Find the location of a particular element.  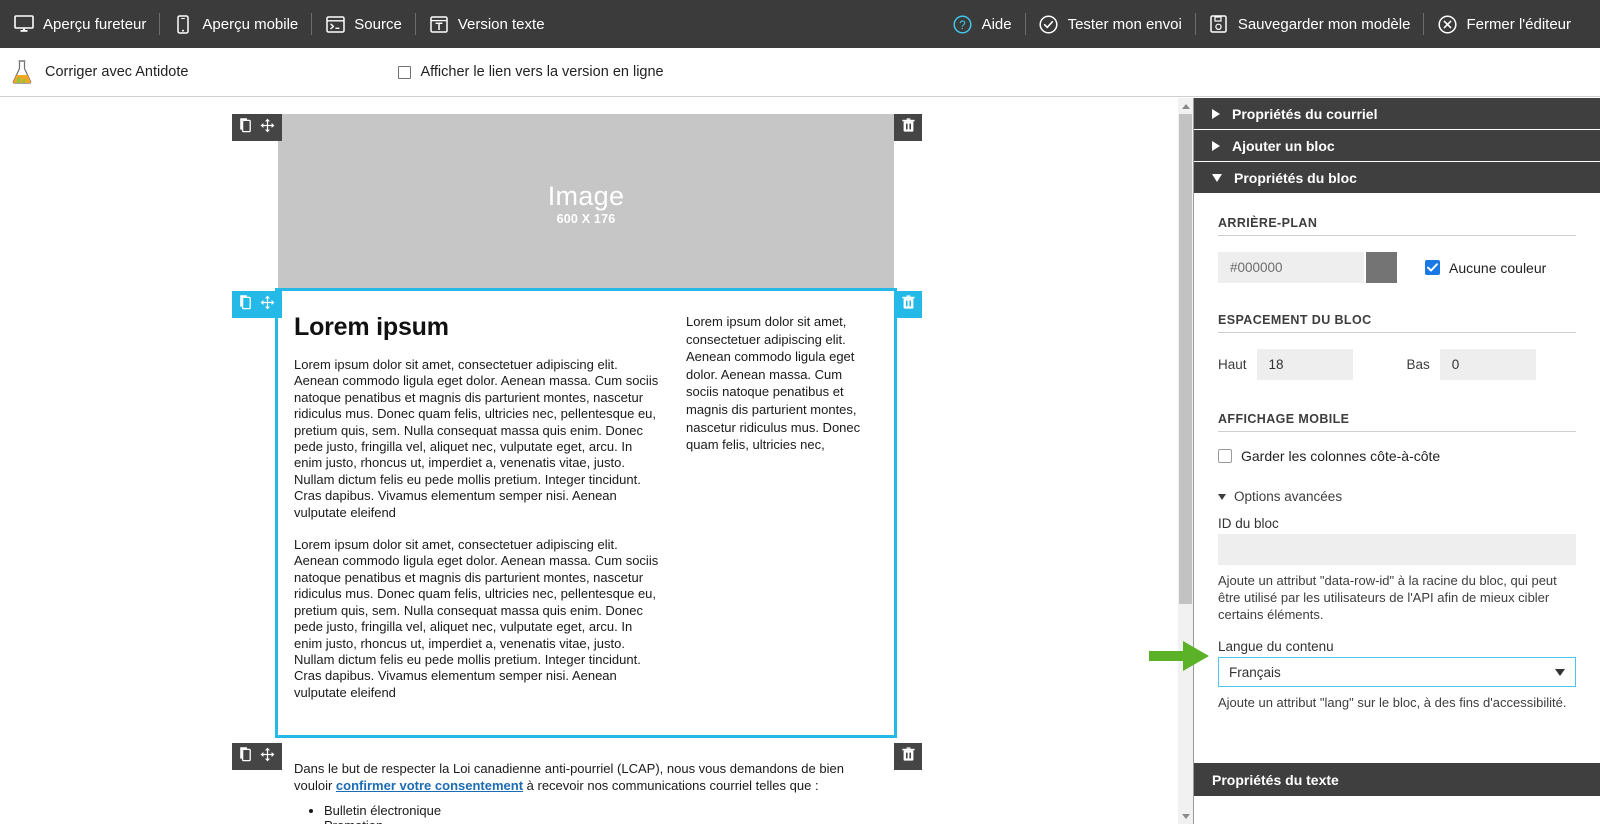

section-block-properties-label: Propriétés du bloc is located at coordinates (1295, 177).